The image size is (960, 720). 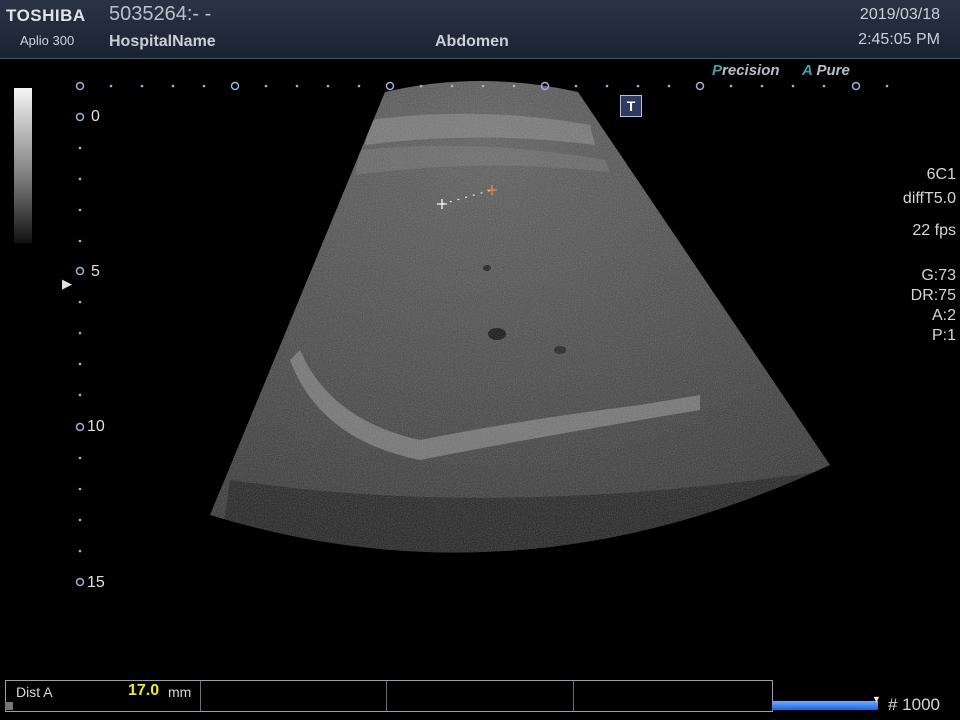 I want to click on cine-progress-fill, so click(x=825, y=705).